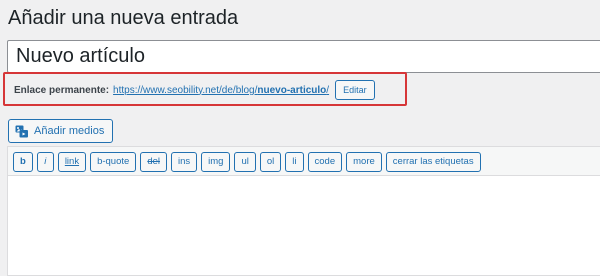 Image resolution: width=600 pixels, height=276 pixels. What do you see at coordinates (433, 162) in the screenshot?
I see `qt-close-tags-button: cerrar las etiquetas` at bounding box center [433, 162].